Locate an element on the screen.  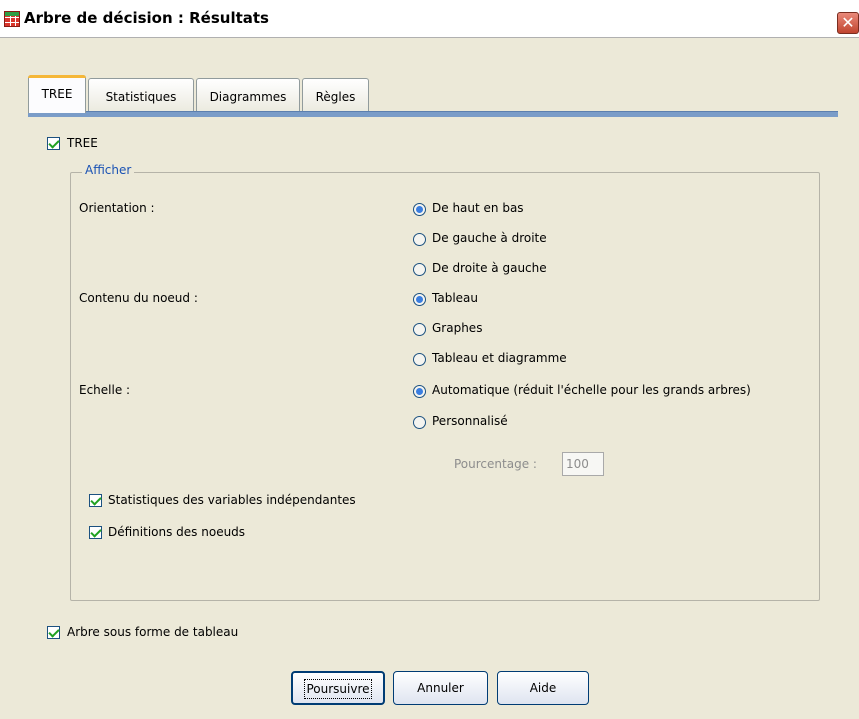
orientation-left-right-radio is located at coordinates (419, 239).